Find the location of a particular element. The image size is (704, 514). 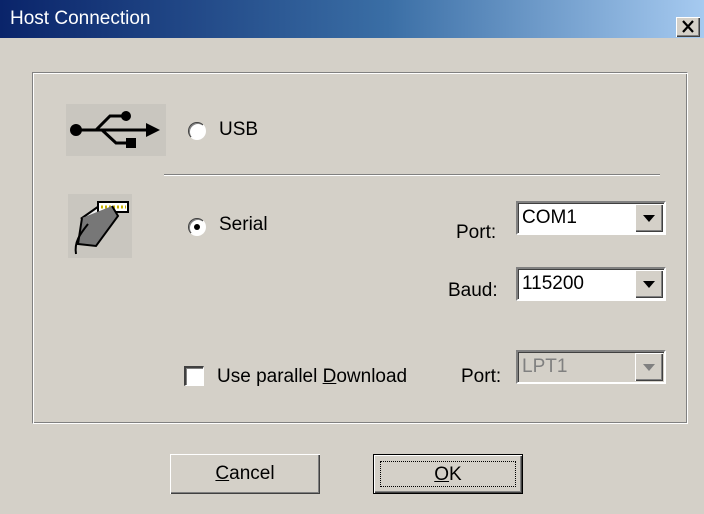

serial-port-label: Port: is located at coordinates (476, 232).